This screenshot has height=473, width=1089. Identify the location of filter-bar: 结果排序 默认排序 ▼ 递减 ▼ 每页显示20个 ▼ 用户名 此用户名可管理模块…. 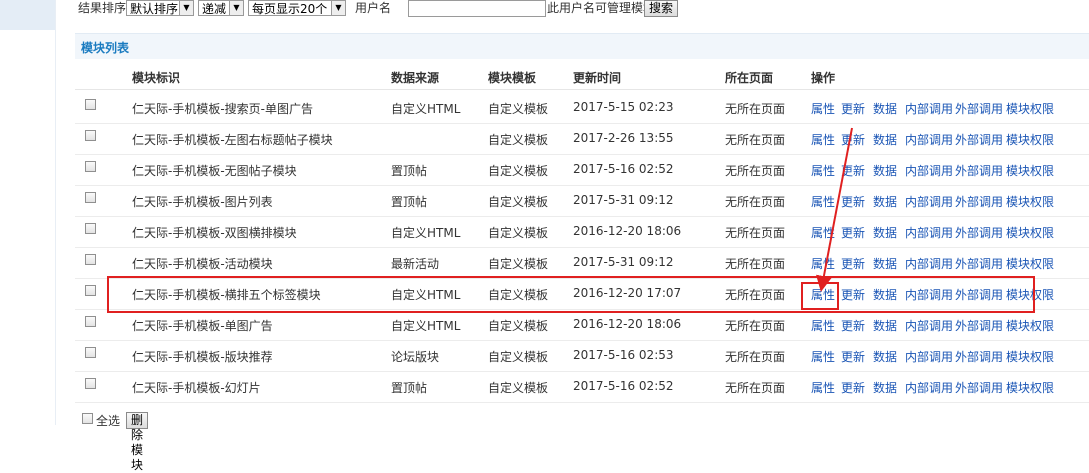
(579, 9).